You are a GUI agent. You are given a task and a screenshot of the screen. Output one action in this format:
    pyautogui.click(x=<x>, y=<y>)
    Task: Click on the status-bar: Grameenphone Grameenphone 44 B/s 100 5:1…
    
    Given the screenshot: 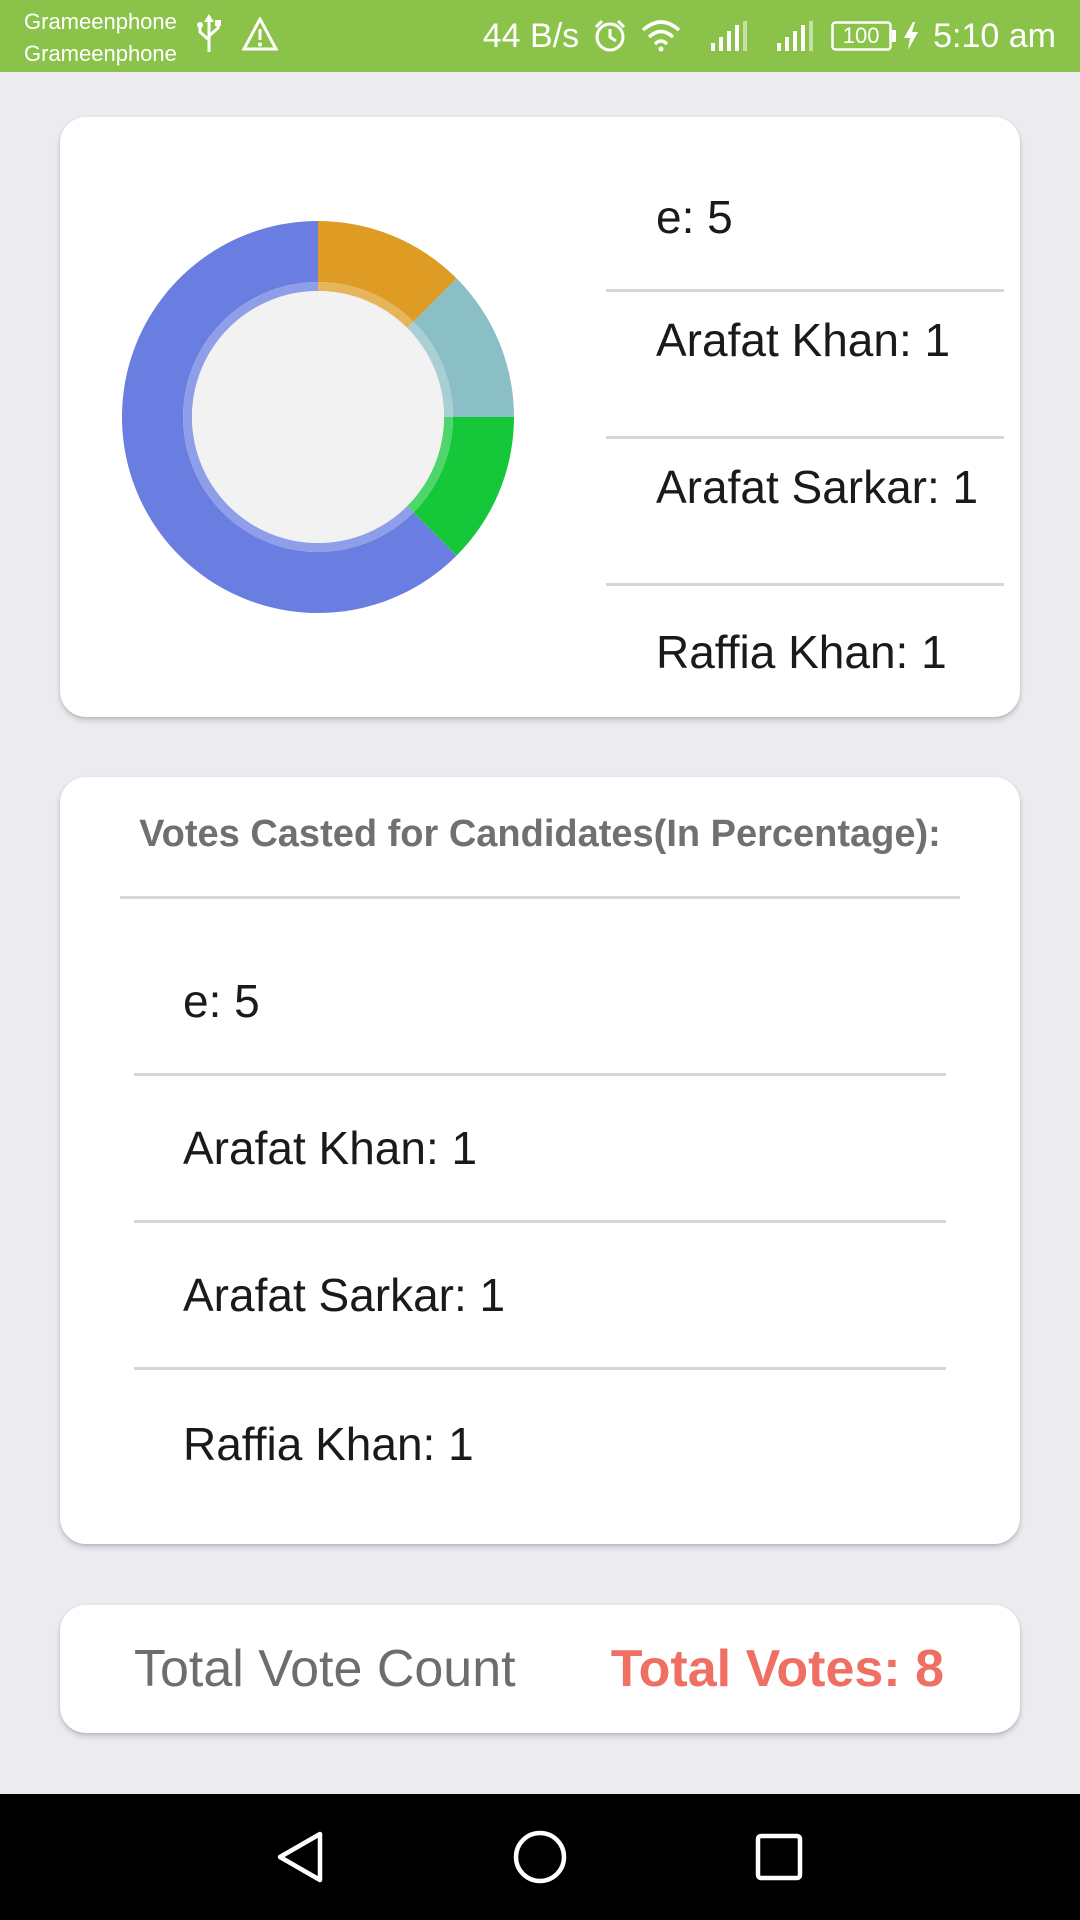 What is the action you would take?
    pyautogui.click(x=540, y=36)
    